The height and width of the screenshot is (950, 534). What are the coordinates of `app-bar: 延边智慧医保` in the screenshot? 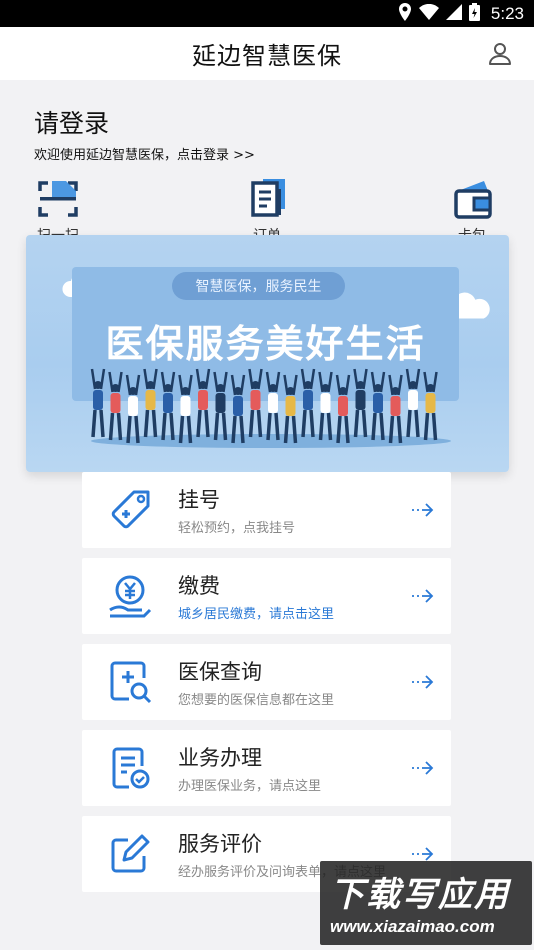 It's located at (267, 53).